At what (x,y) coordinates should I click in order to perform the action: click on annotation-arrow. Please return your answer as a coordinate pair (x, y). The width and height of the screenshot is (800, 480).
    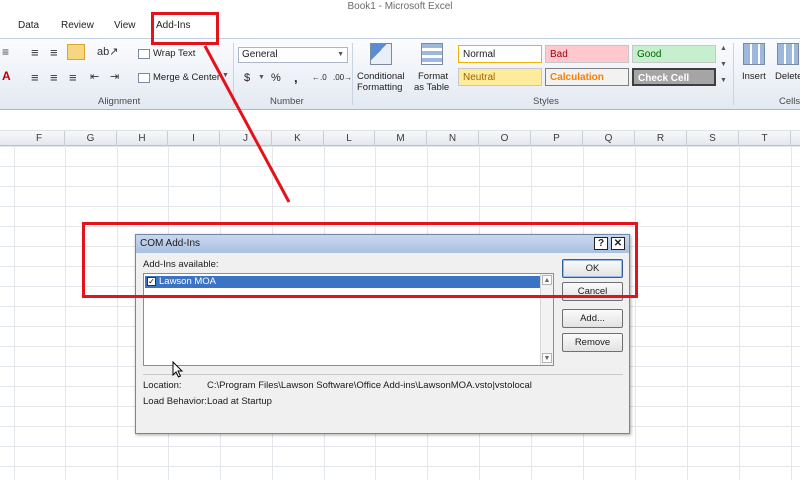
    Looking at the image, I should click on (247, 124).